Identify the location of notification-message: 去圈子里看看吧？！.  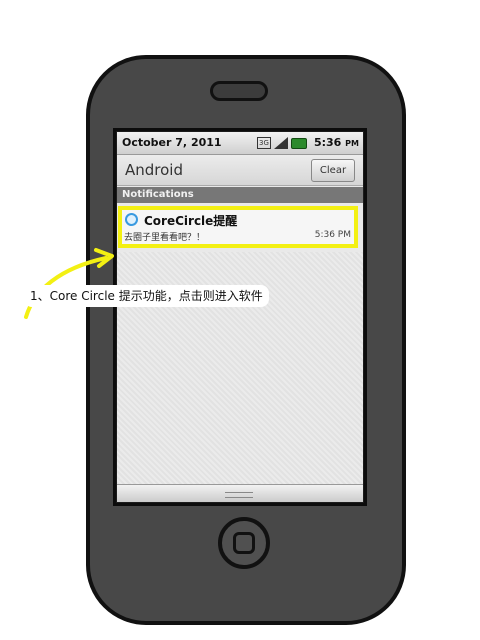
(165, 238).